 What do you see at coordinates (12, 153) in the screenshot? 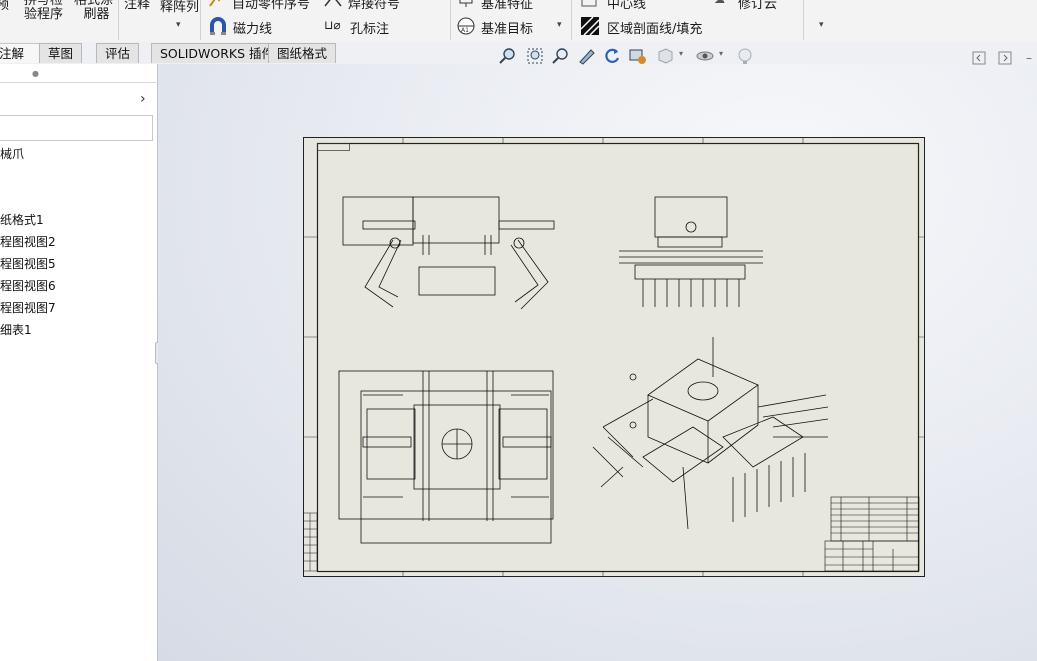
I see `tree-root-label: 械爪` at bounding box center [12, 153].